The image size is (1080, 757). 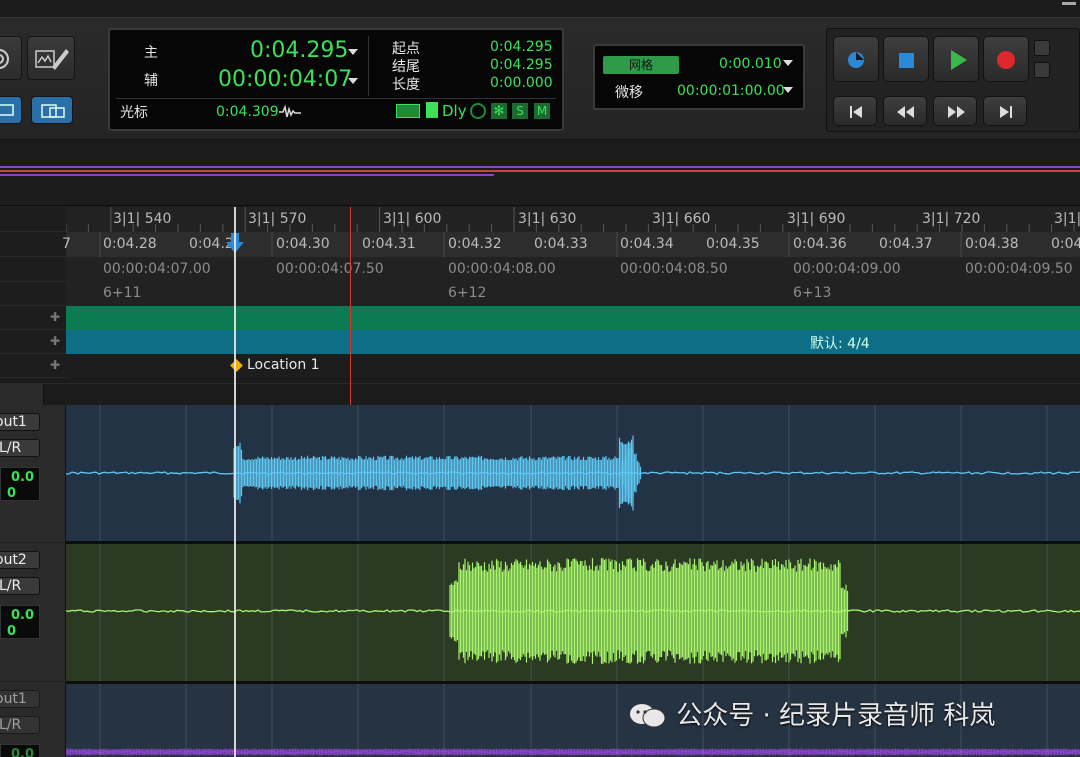 What do you see at coordinates (55, 317) in the screenshot?
I see `tempo-add-icon: ✚` at bounding box center [55, 317].